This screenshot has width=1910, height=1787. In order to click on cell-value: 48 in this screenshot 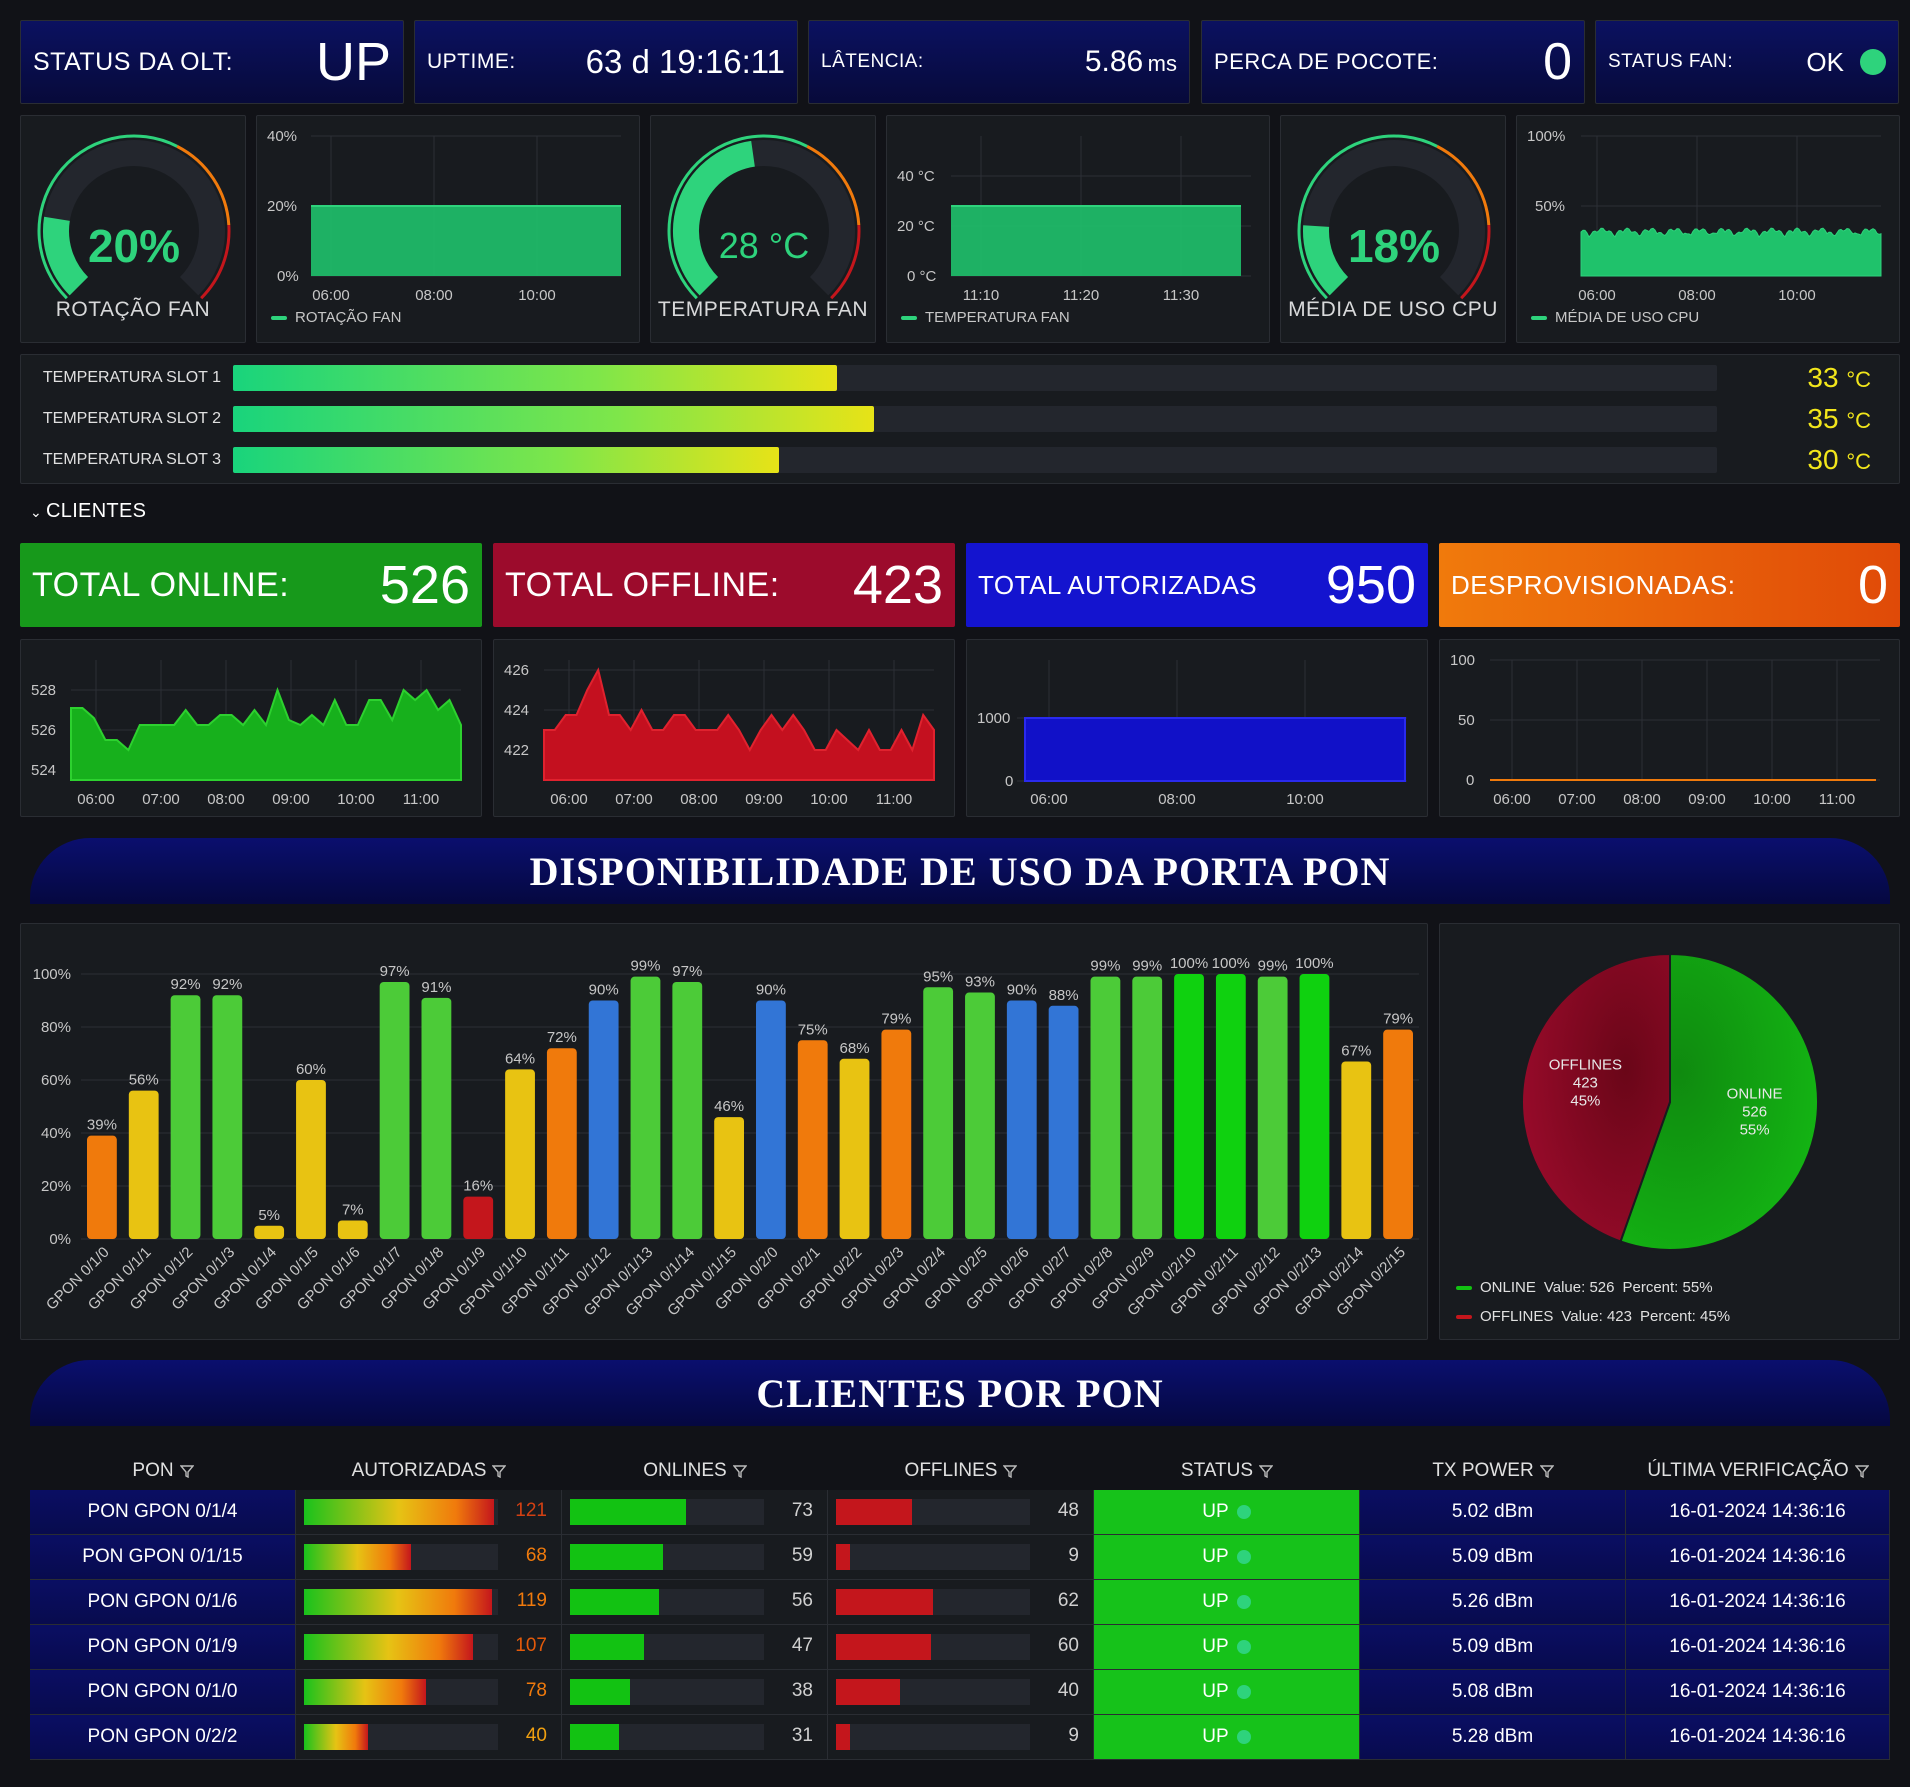, I will do `click(1068, 1510)`.